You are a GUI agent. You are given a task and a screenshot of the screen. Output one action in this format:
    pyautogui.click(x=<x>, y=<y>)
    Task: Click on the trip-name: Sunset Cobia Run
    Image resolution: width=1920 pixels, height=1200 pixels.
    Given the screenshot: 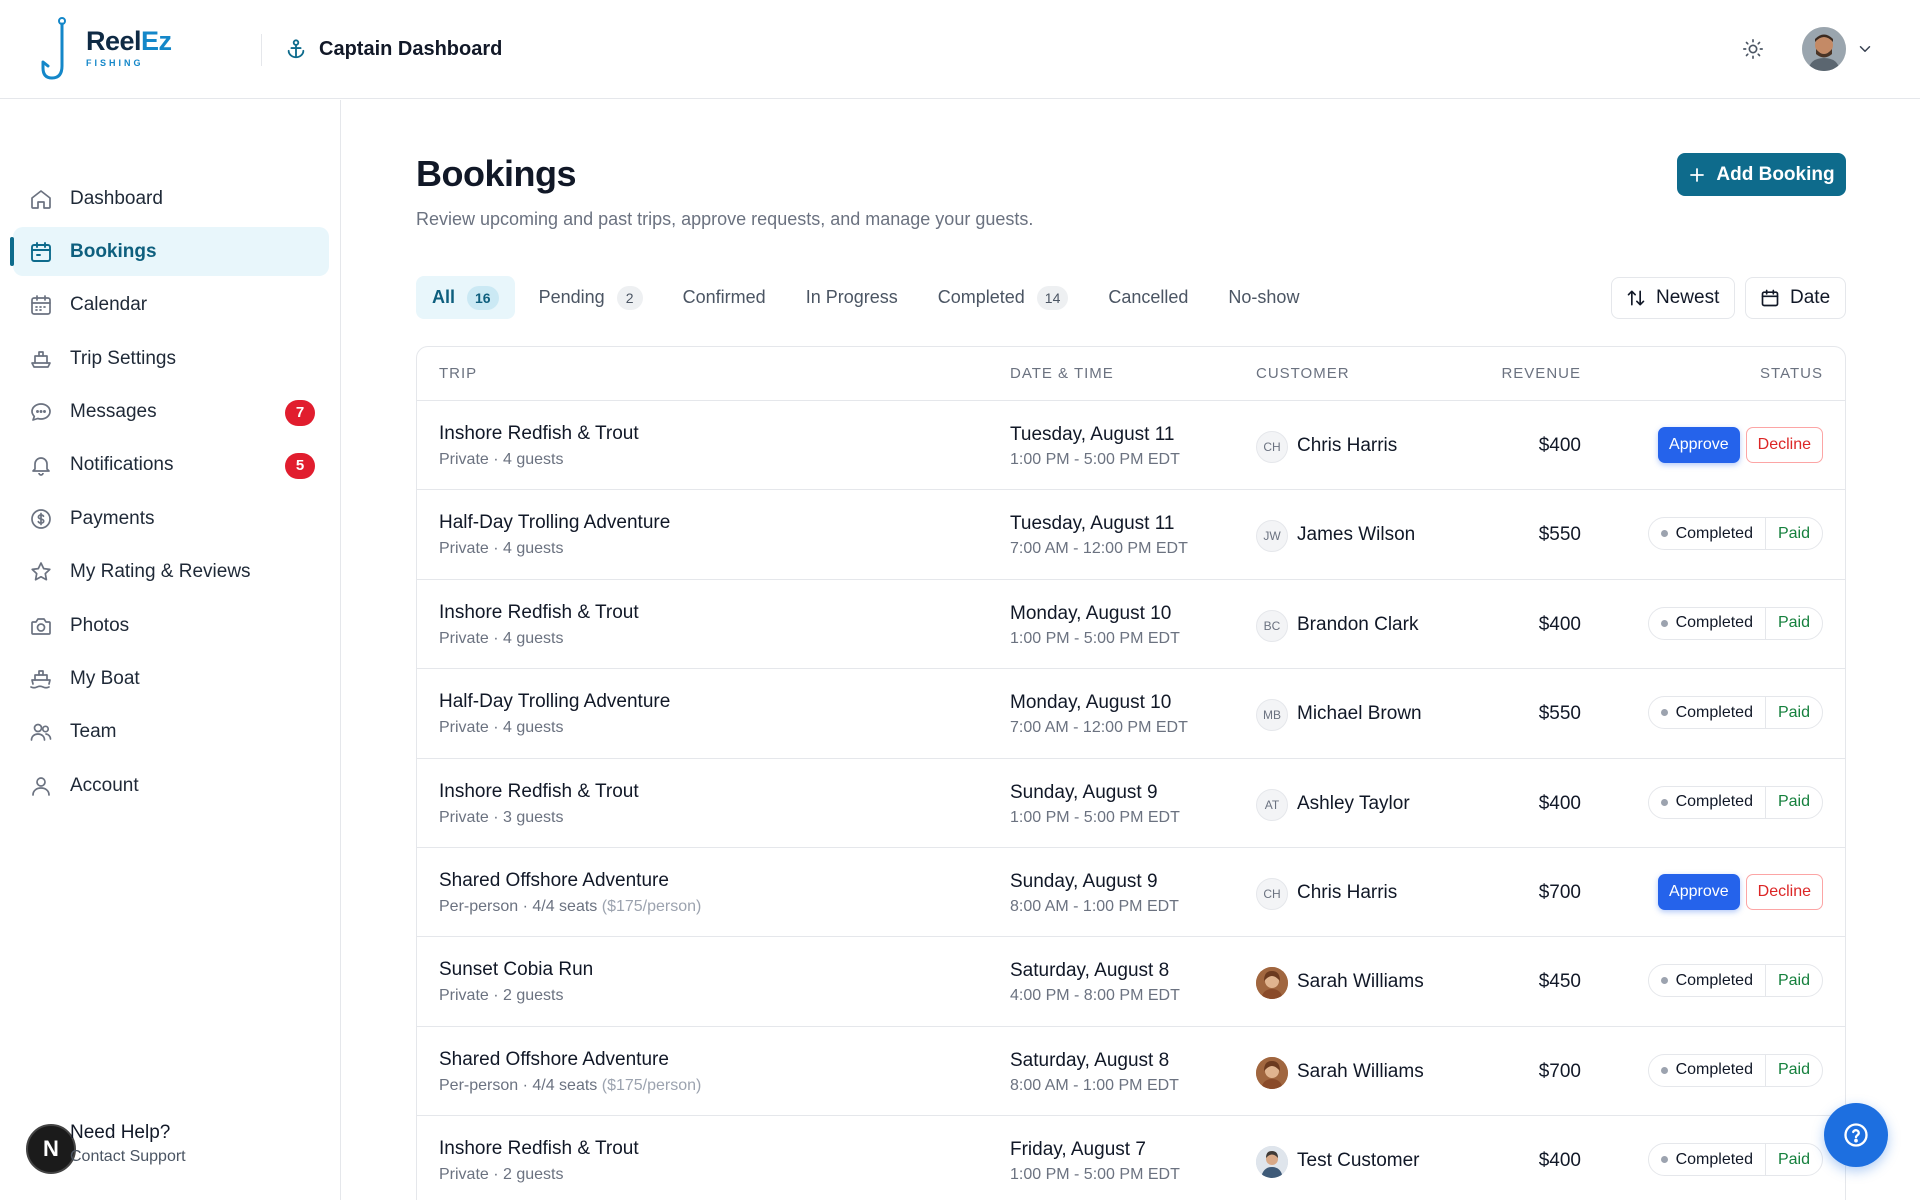 What is the action you would take?
    pyautogui.click(x=516, y=970)
    